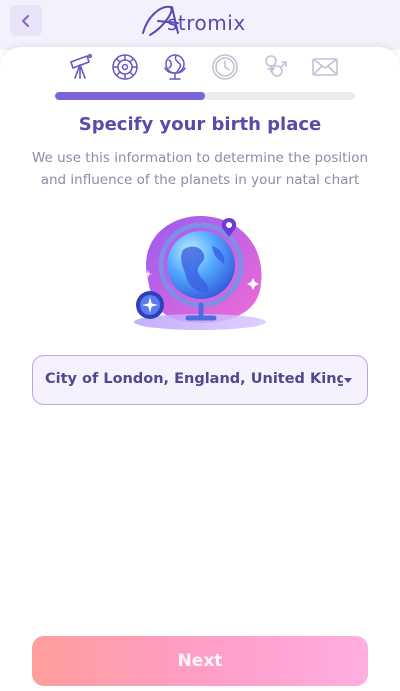 The image size is (400, 691). I want to click on top-bar: stromix, so click(200, 25).